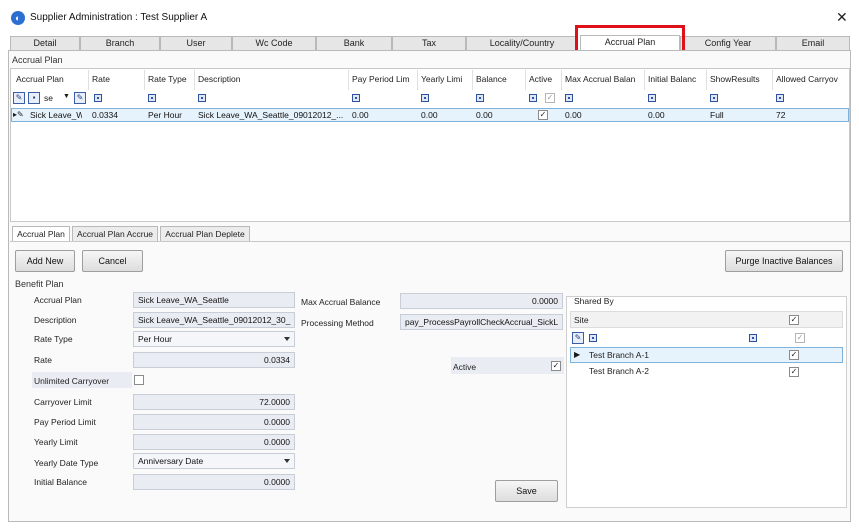 This screenshot has width=859, height=531. Describe the element at coordinates (706, 319) in the screenshot. I see `shared-by-header-row` at that location.